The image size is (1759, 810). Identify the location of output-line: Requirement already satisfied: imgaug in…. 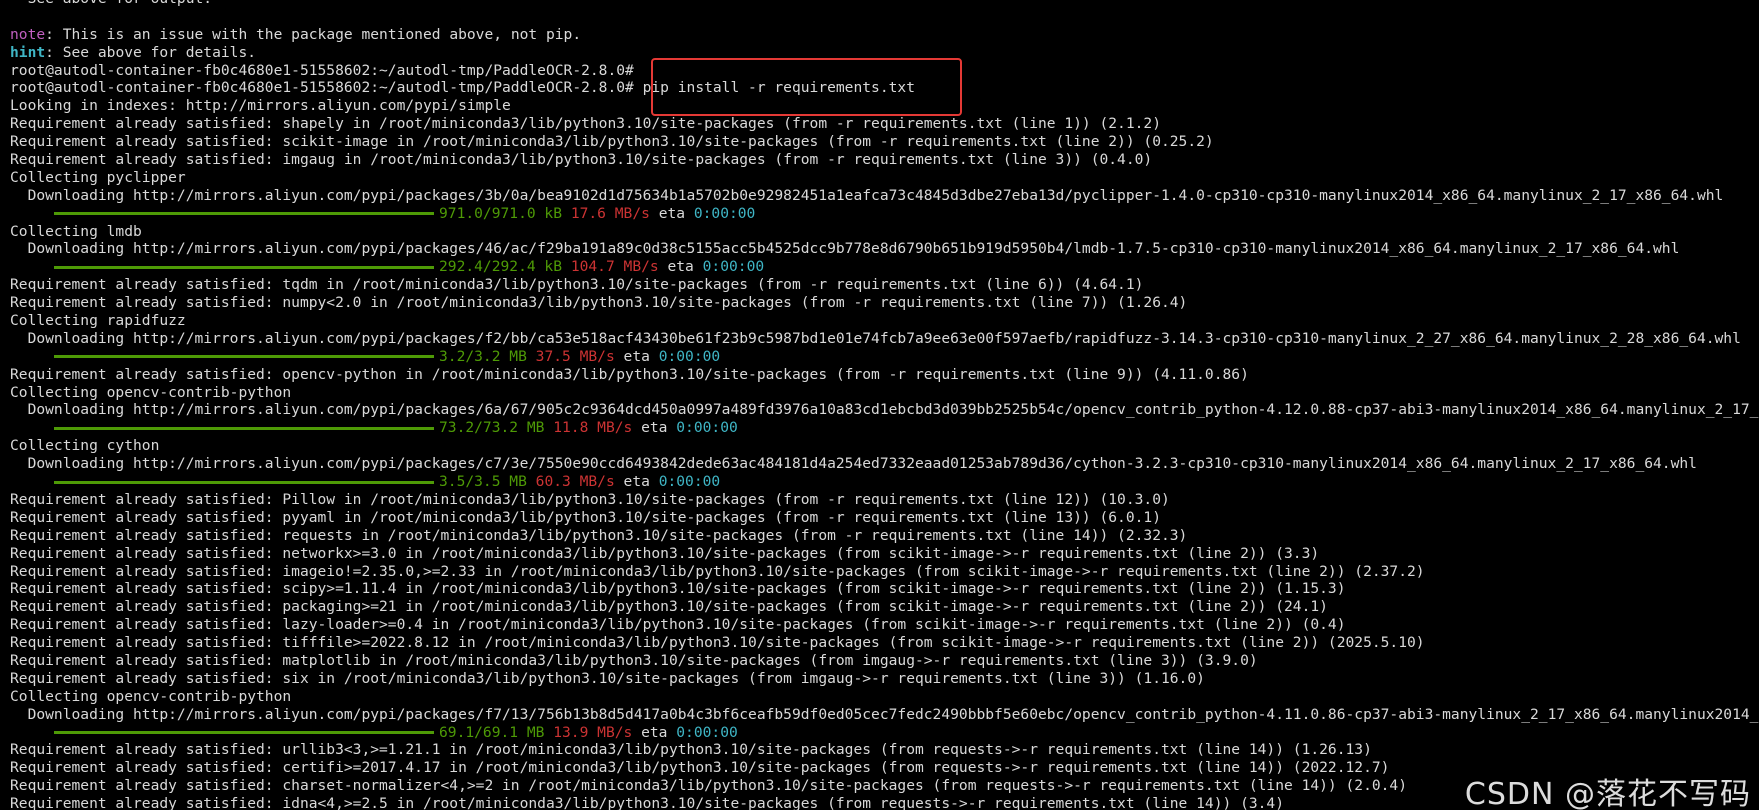
(581, 160).